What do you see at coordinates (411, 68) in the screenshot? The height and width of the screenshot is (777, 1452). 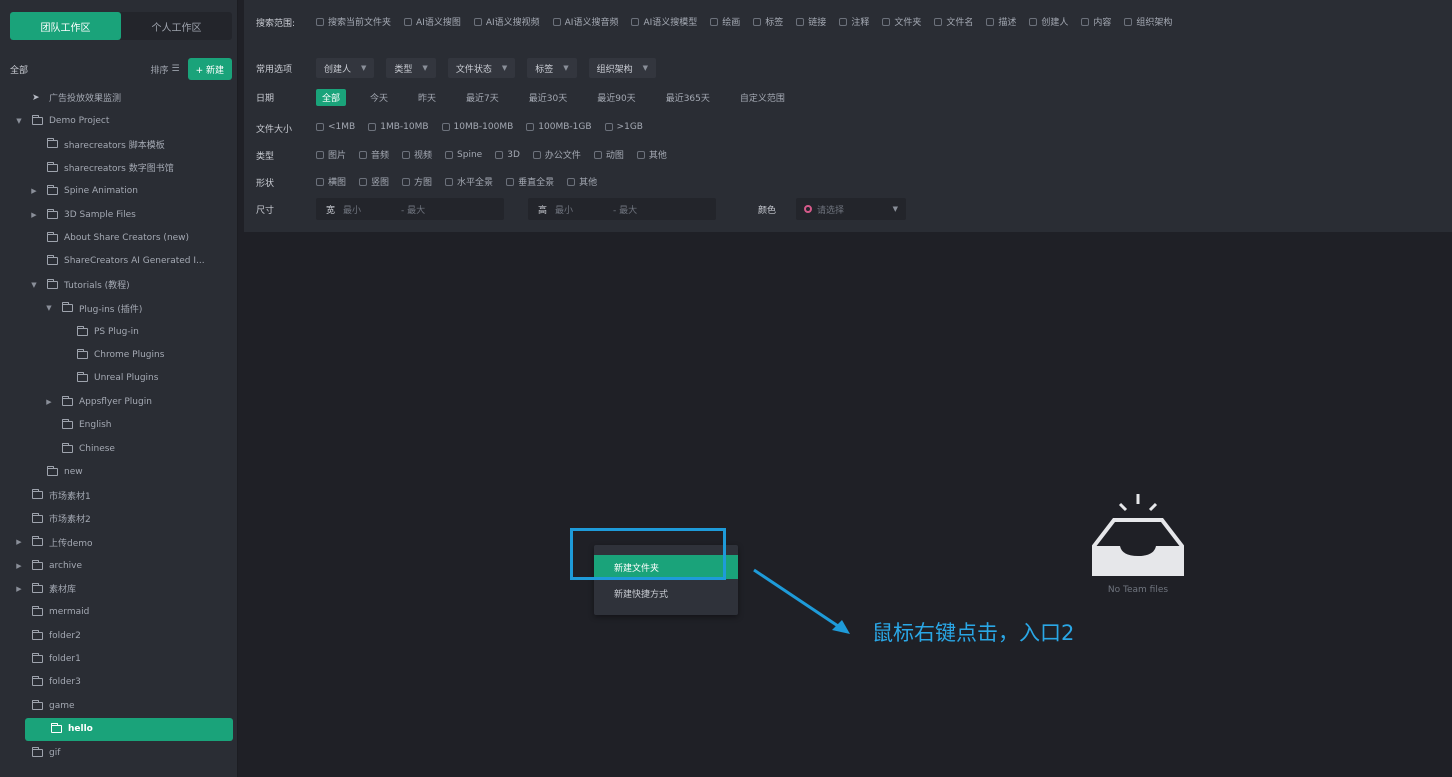 I see `filter-dropdown: 类型 ▼` at bounding box center [411, 68].